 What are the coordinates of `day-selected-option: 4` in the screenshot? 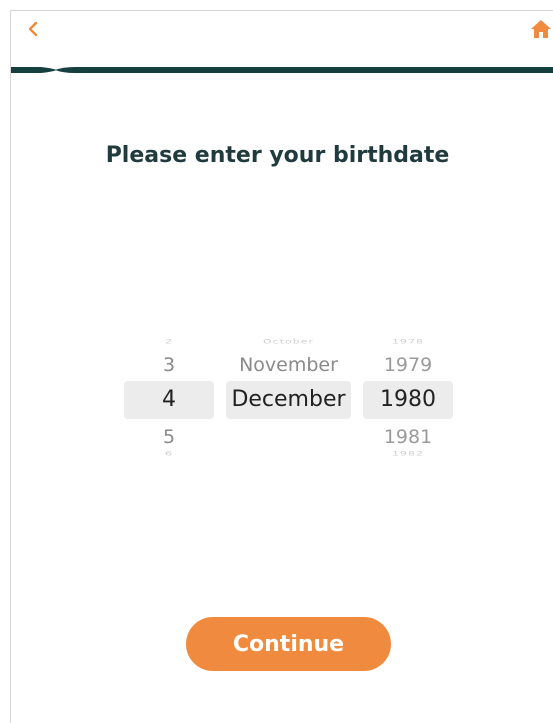 It's located at (169, 399).